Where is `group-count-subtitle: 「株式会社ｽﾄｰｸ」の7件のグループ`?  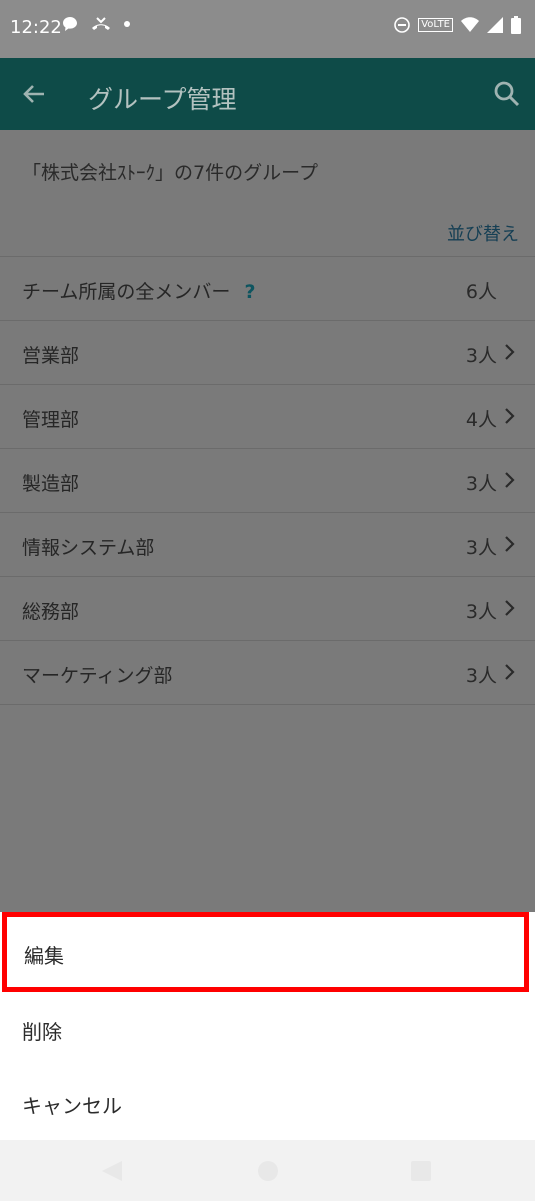
group-count-subtitle: 「株式会社ｽﾄｰｸ」の7件のグループ is located at coordinates (170, 173).